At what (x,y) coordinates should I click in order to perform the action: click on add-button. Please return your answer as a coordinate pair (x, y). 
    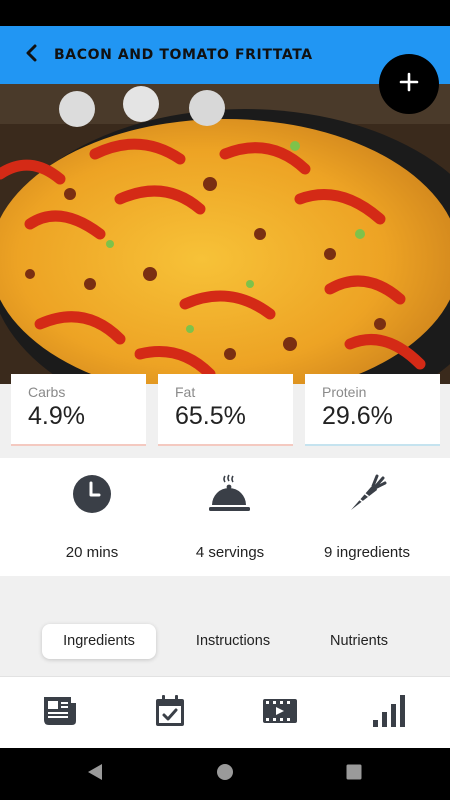
    Looking at the image, I should click on (409, 84).